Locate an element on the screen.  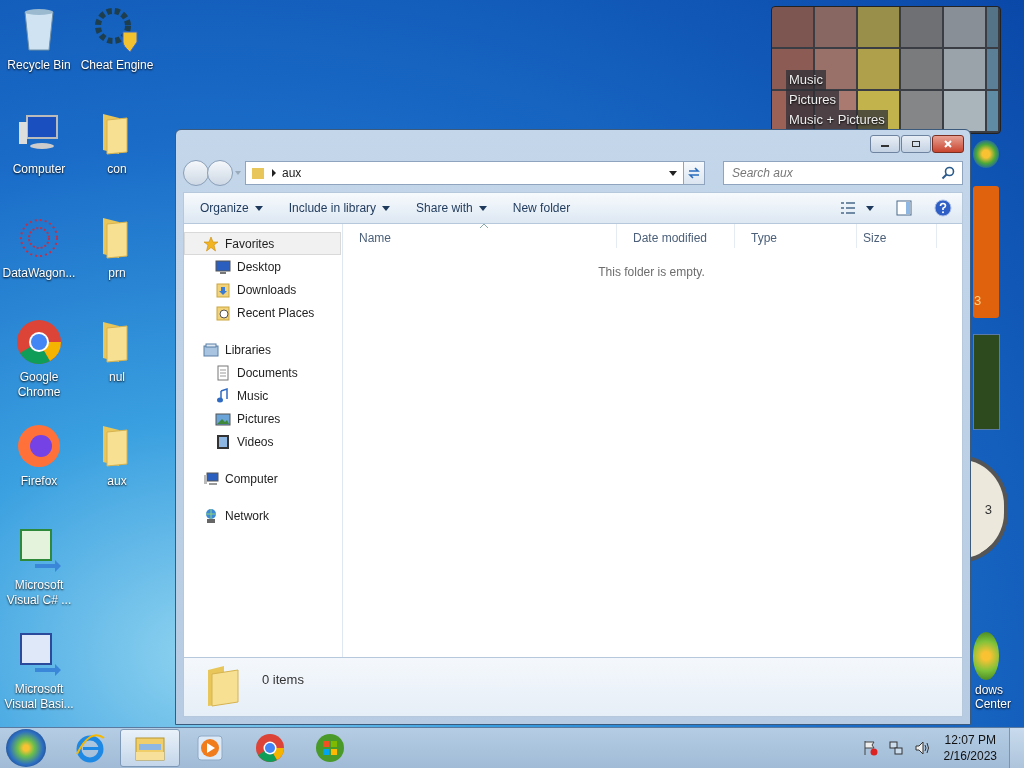
item-count: 0 items is located at coordinates (283, 679).